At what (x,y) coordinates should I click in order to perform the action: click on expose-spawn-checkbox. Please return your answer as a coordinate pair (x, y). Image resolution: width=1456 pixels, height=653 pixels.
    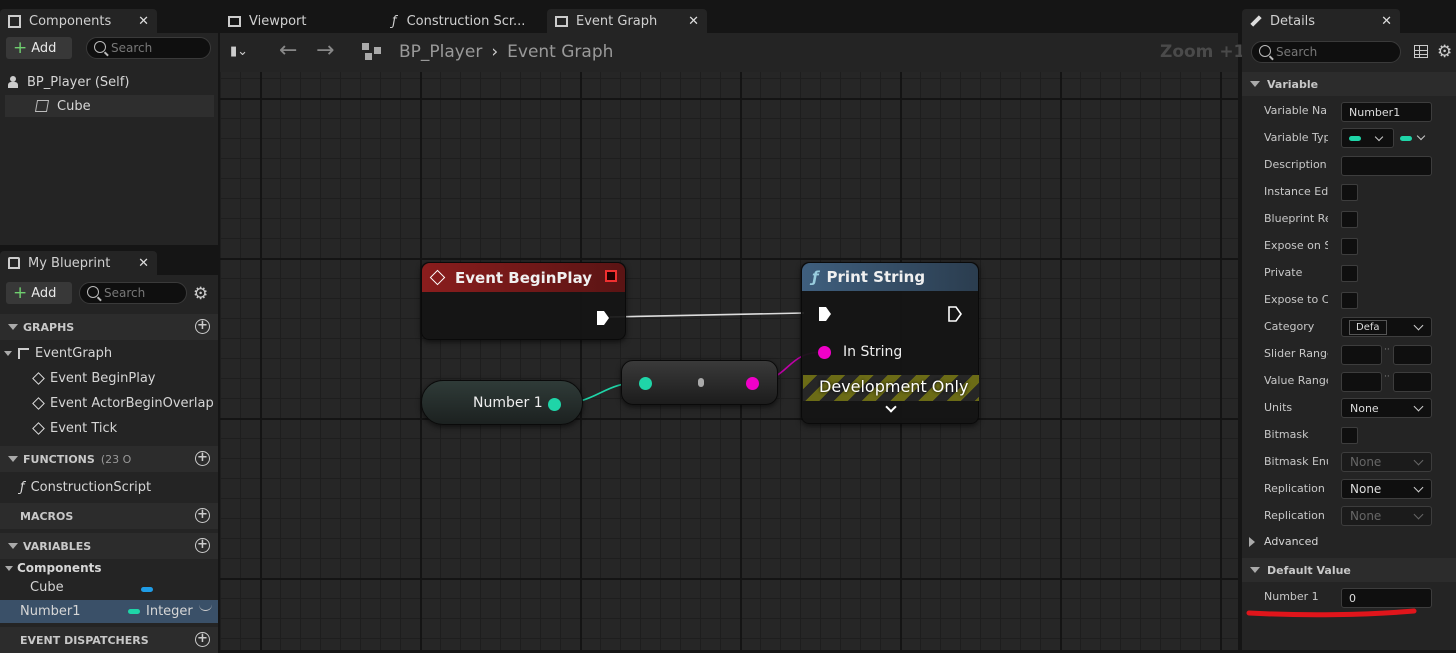
    Looking at the image, I should click on (1349, 246).